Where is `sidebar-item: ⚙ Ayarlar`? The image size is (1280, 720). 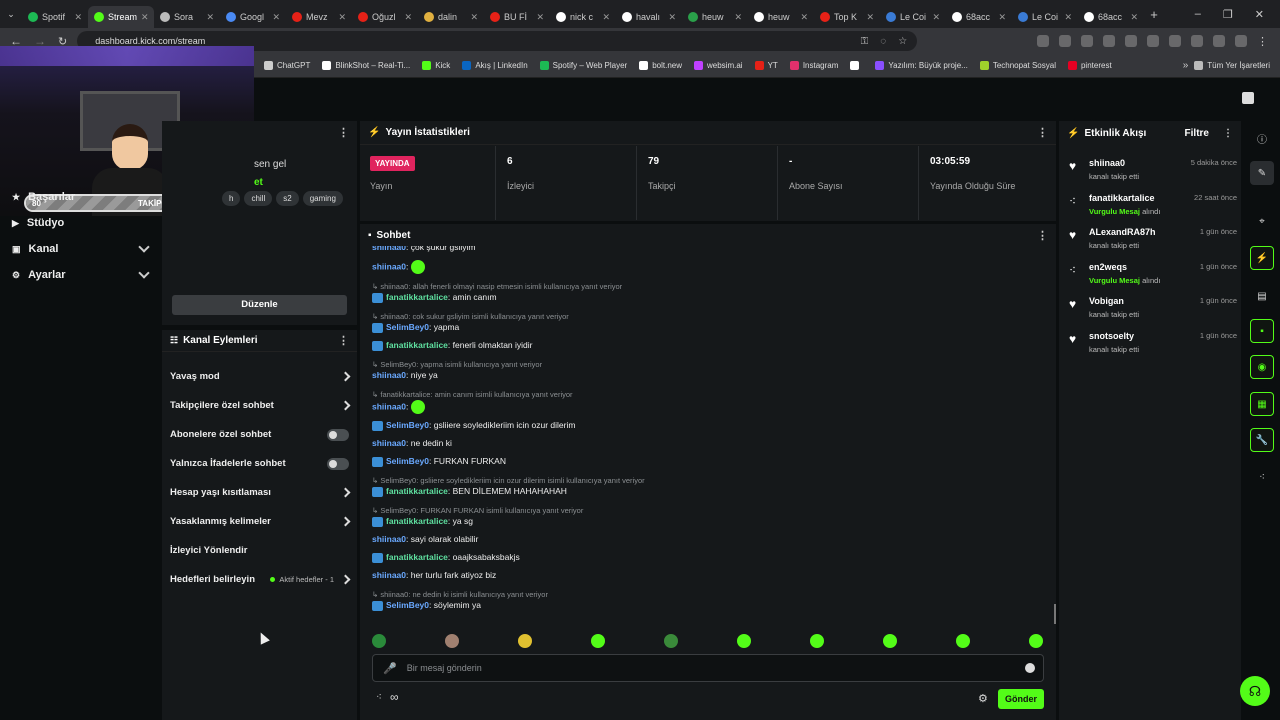 sidebar-item: ⚙ Ayarlar is located at coordinates (80, 275).